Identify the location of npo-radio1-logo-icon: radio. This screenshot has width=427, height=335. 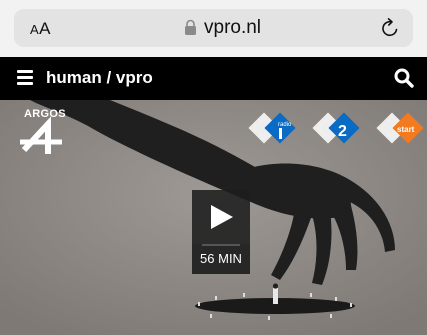
(272, 128).